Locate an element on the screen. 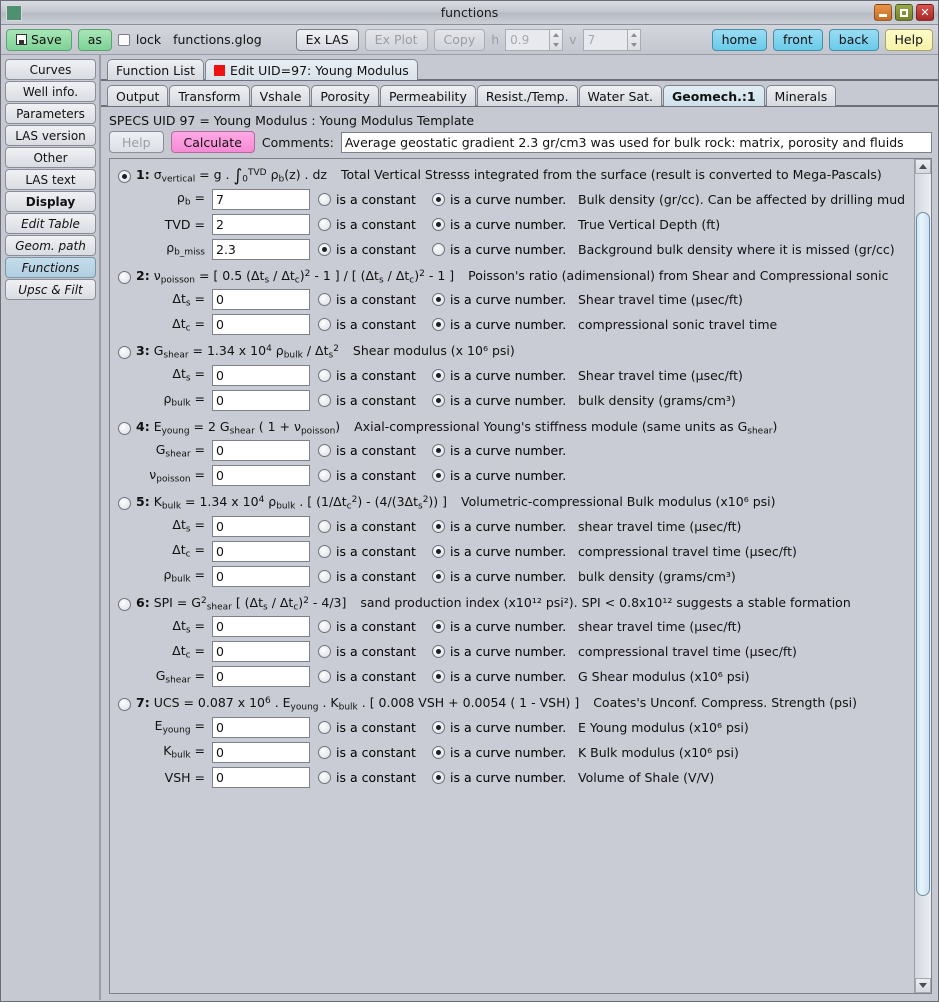 The height and width of the screenshot is (1002, 939). formula-3-radio is located at coordinates (124, 353).